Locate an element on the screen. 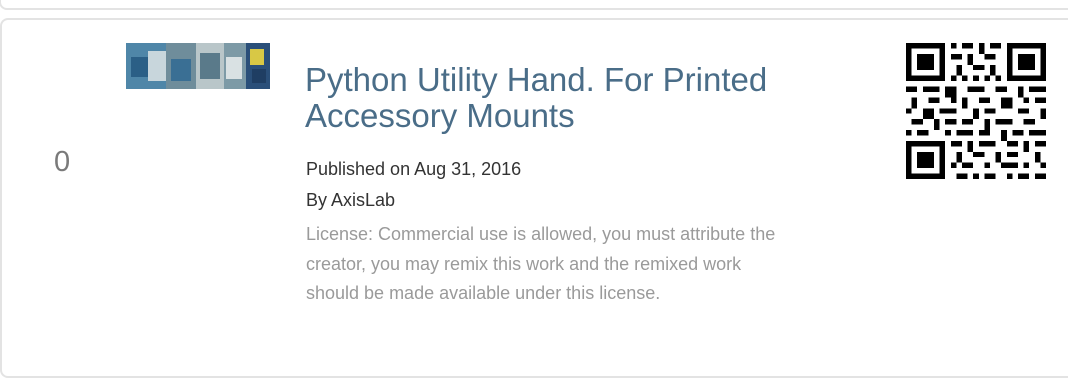  previous-card-edge is located at coordinates (534, 5).